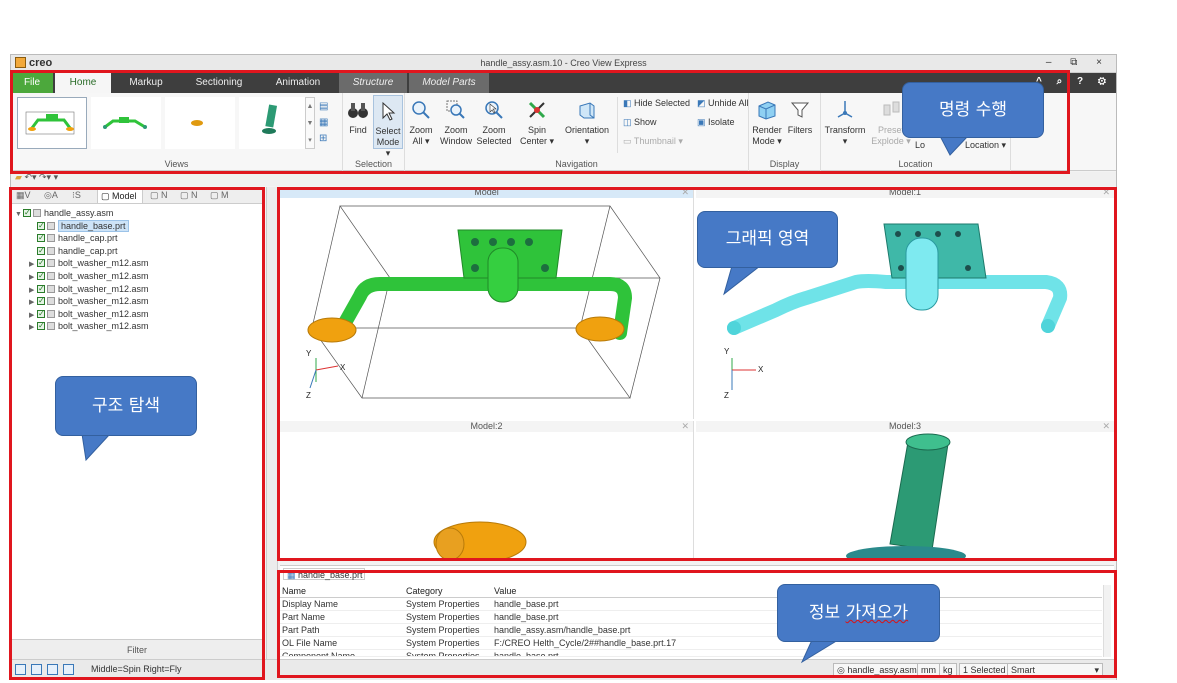 This screenshot has height=683, width=1177. I want to click on callout-command: 명령 수행, so click(973, 110).